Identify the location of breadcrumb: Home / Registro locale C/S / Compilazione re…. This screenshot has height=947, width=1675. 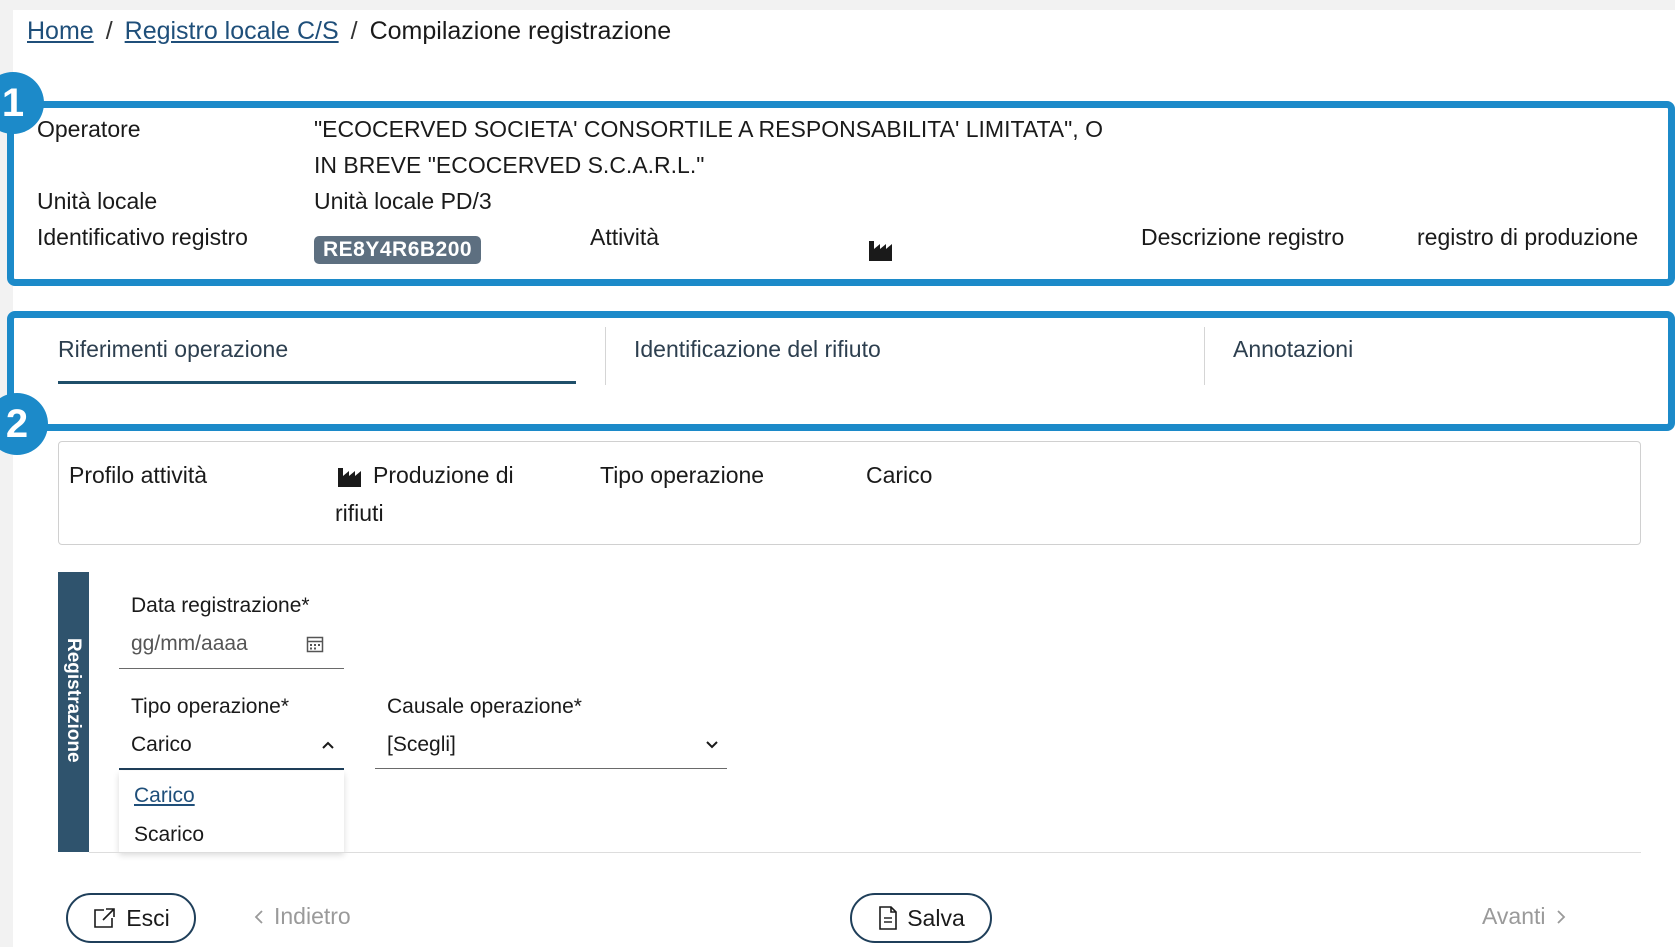
(349, 31).